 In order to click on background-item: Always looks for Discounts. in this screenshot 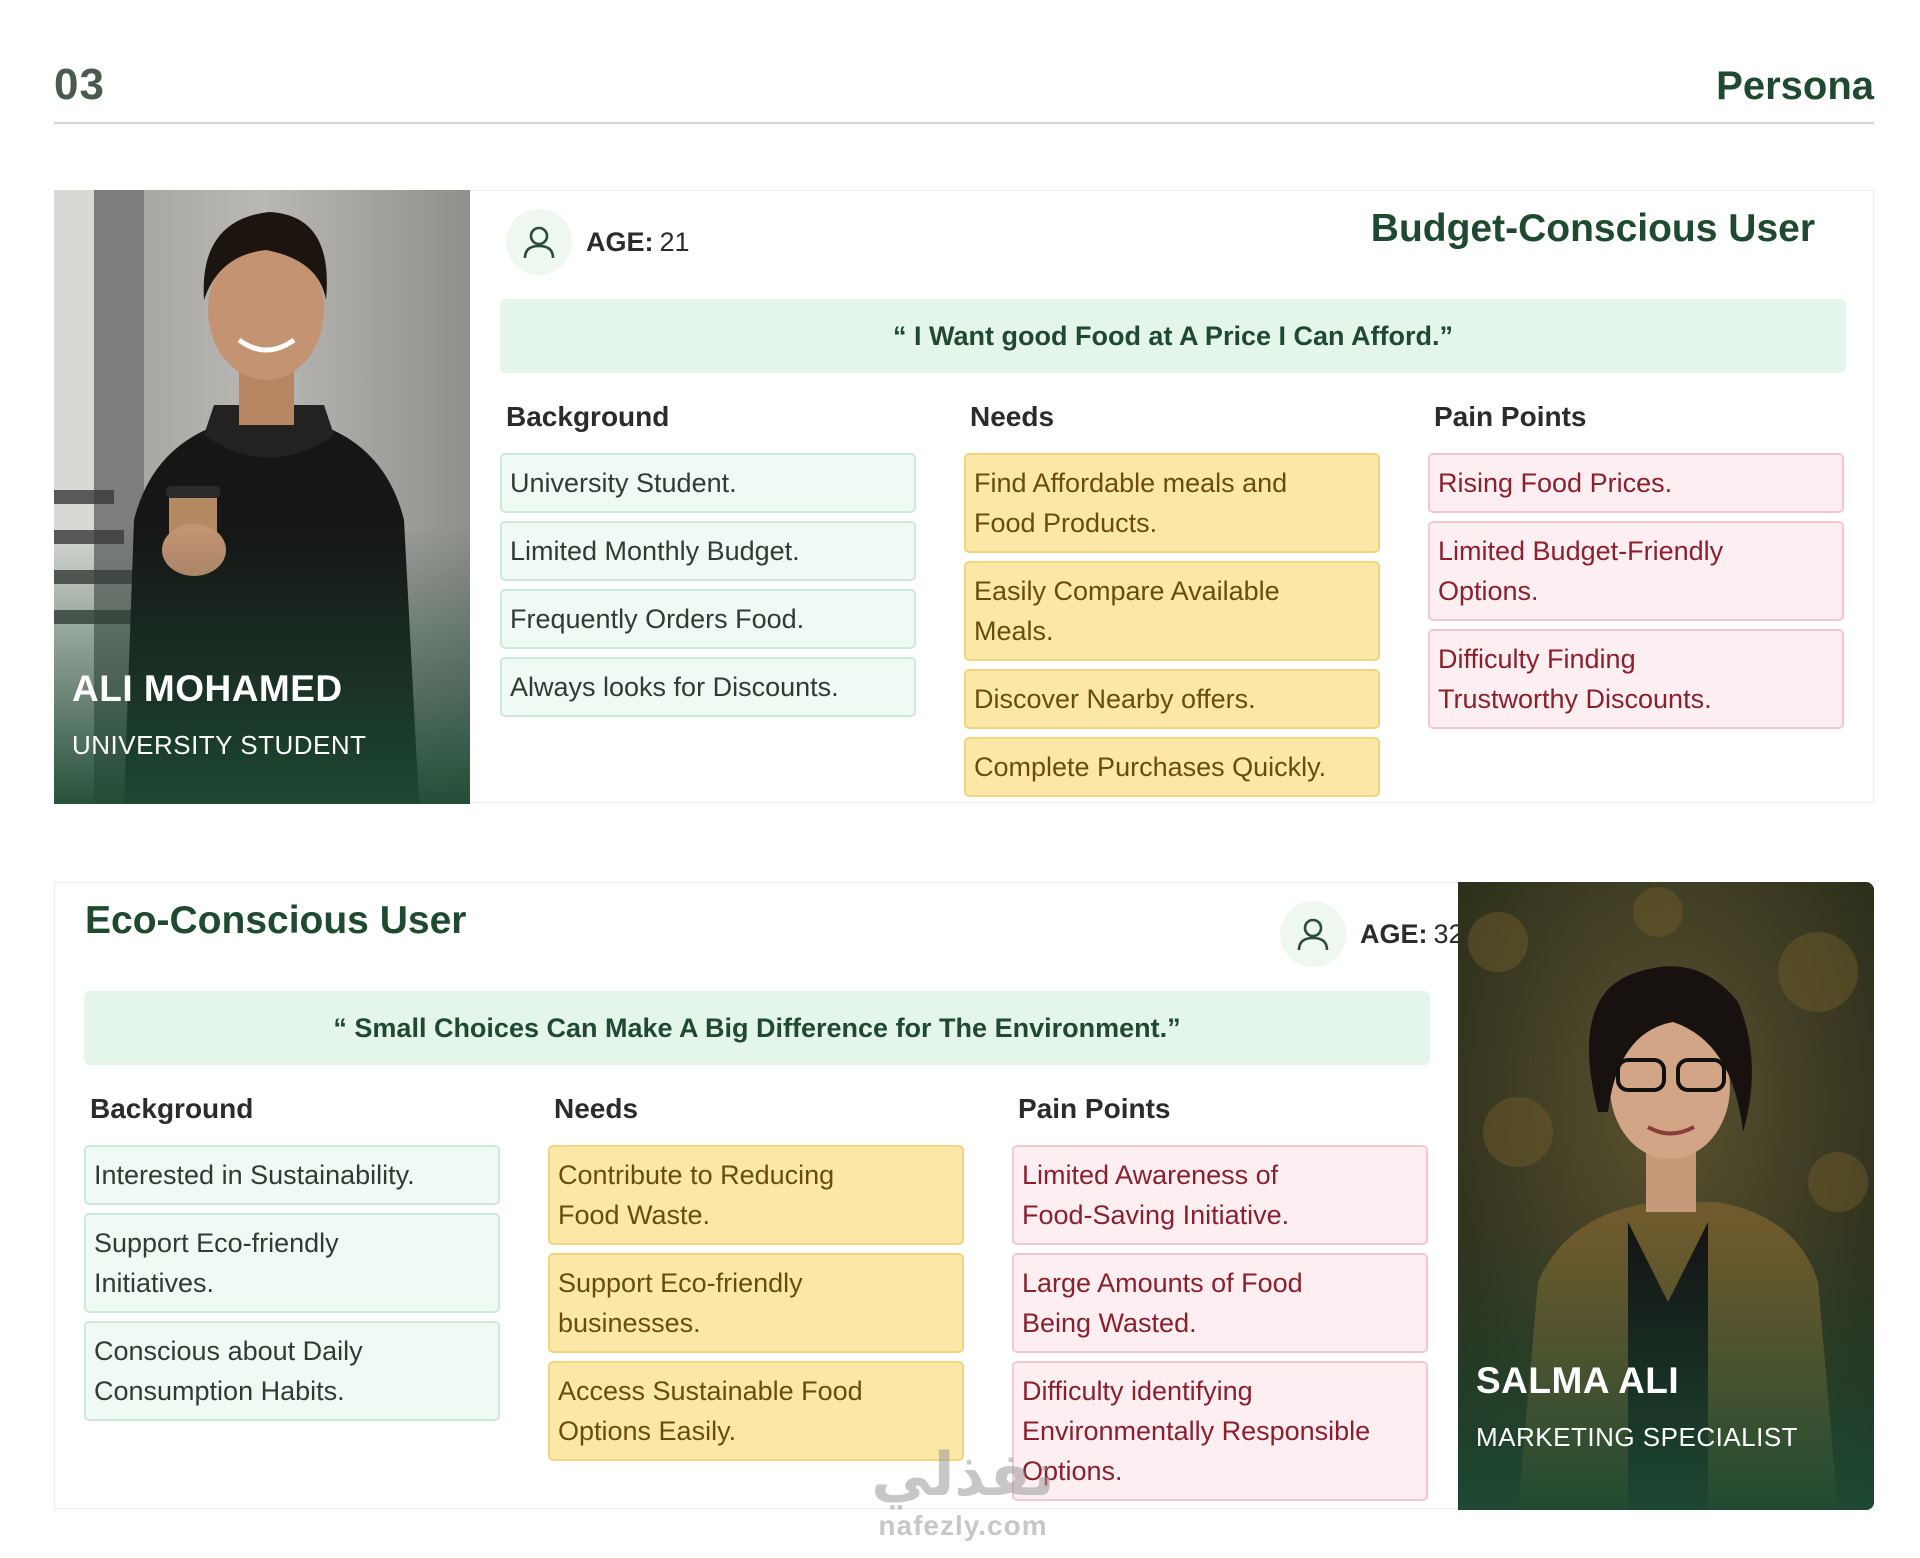, I will do `click(708, 687)`.